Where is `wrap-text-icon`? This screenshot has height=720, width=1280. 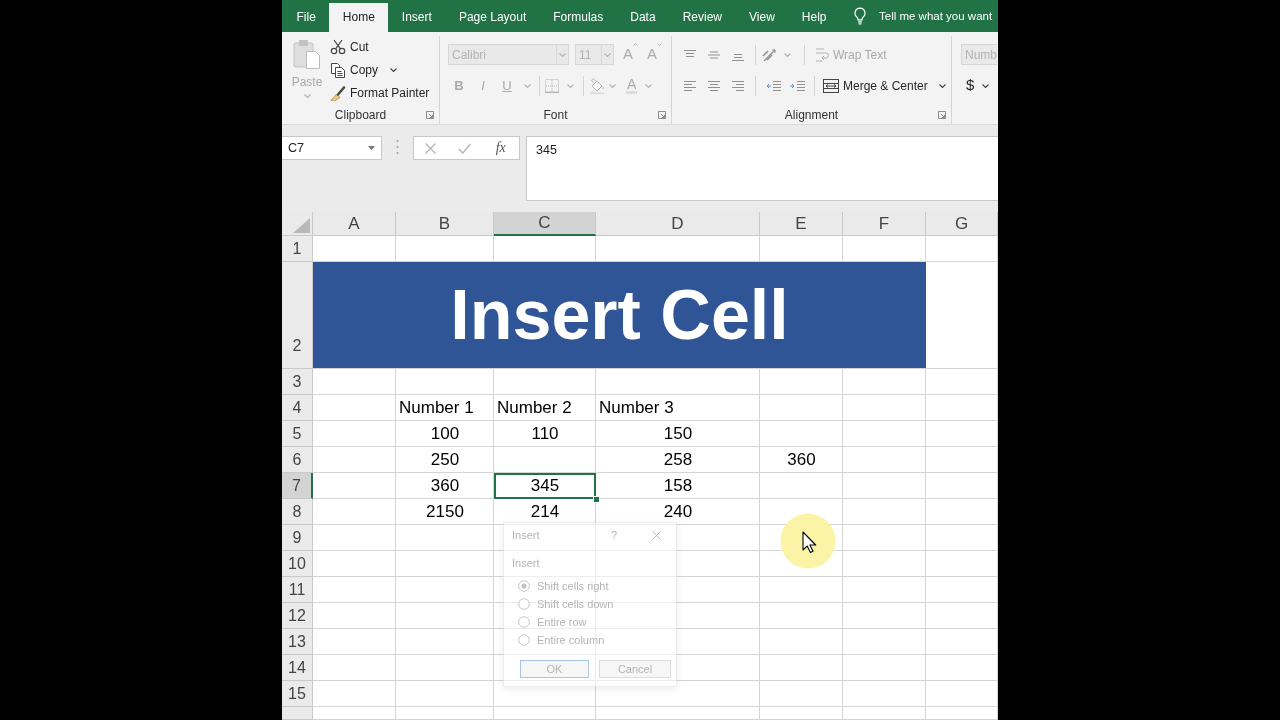 wrap-text-icon is located at coordinates (822, 54).